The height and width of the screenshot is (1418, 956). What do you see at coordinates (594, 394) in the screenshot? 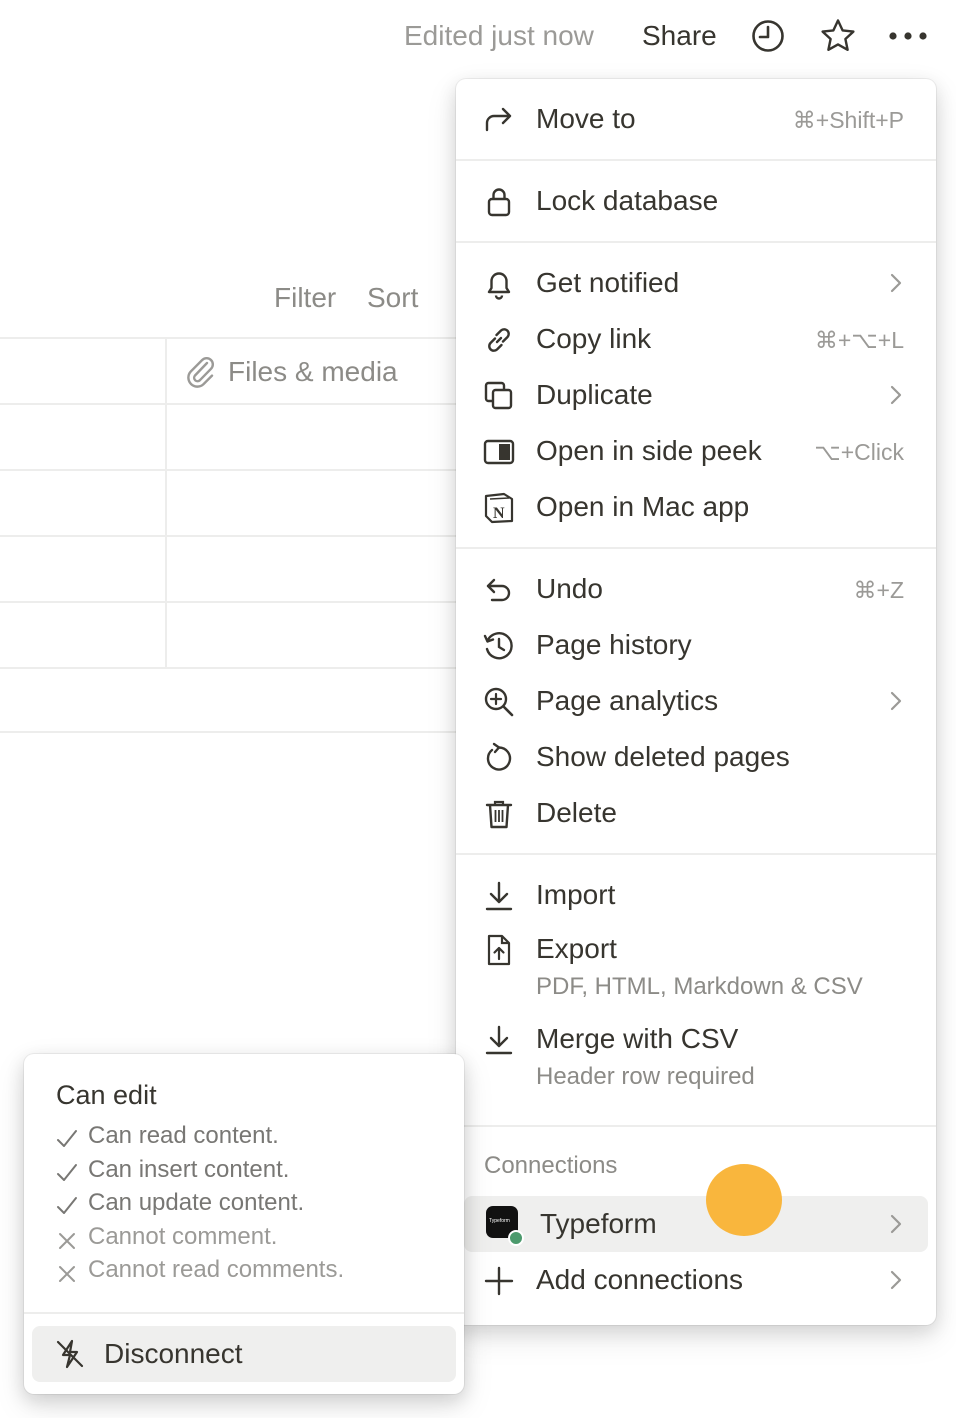
I see `menu-label: Duplicate` at bounding box center [594, 394].